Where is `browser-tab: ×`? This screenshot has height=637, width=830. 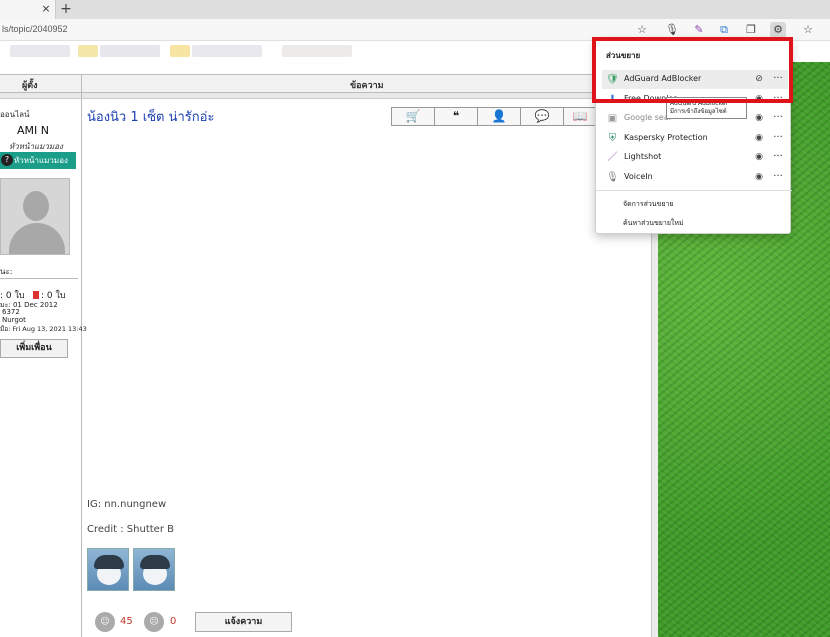
browser-tab: × is located at coordinates (28, 9).